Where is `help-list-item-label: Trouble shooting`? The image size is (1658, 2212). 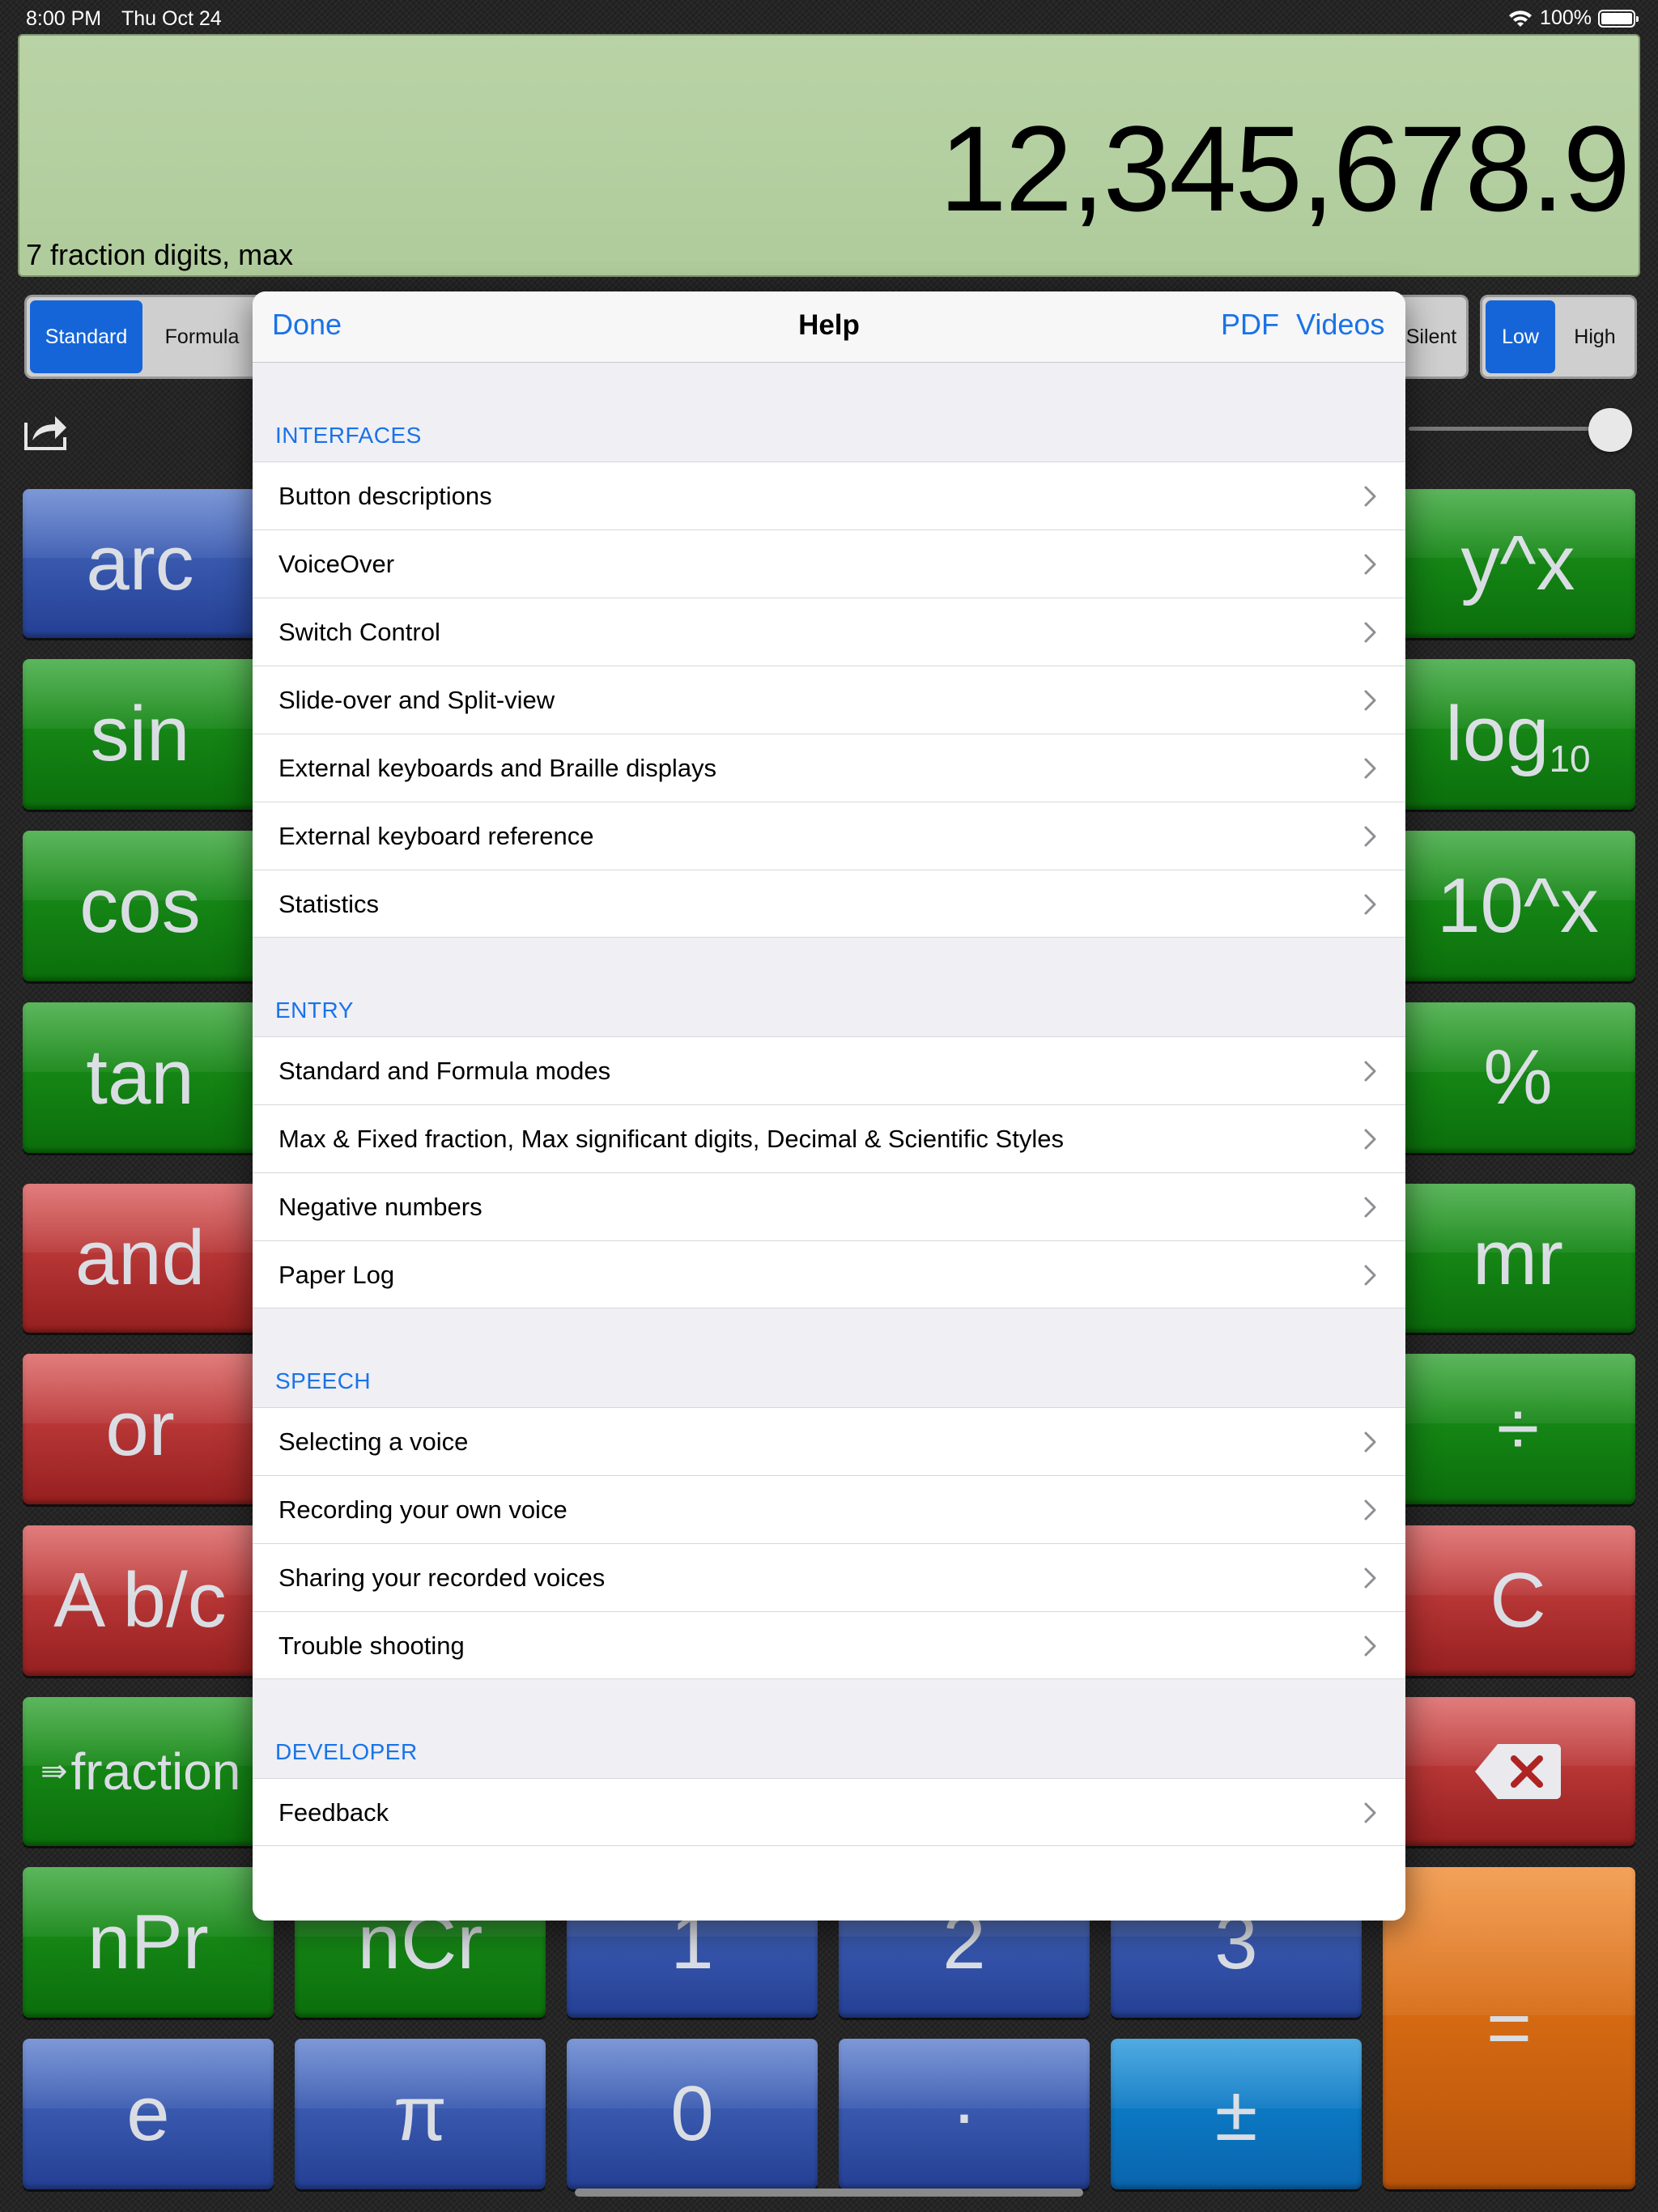 help-list-item-label: Trouble shooting is located at coordinates (371, 1646).